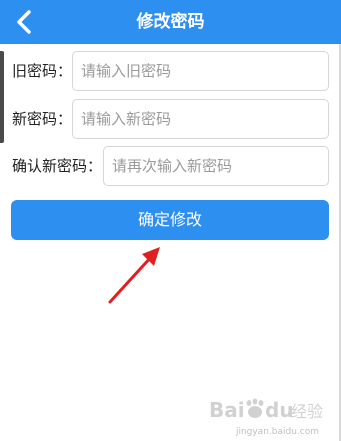  I want to click on svg-text: du, so click(279, 410).